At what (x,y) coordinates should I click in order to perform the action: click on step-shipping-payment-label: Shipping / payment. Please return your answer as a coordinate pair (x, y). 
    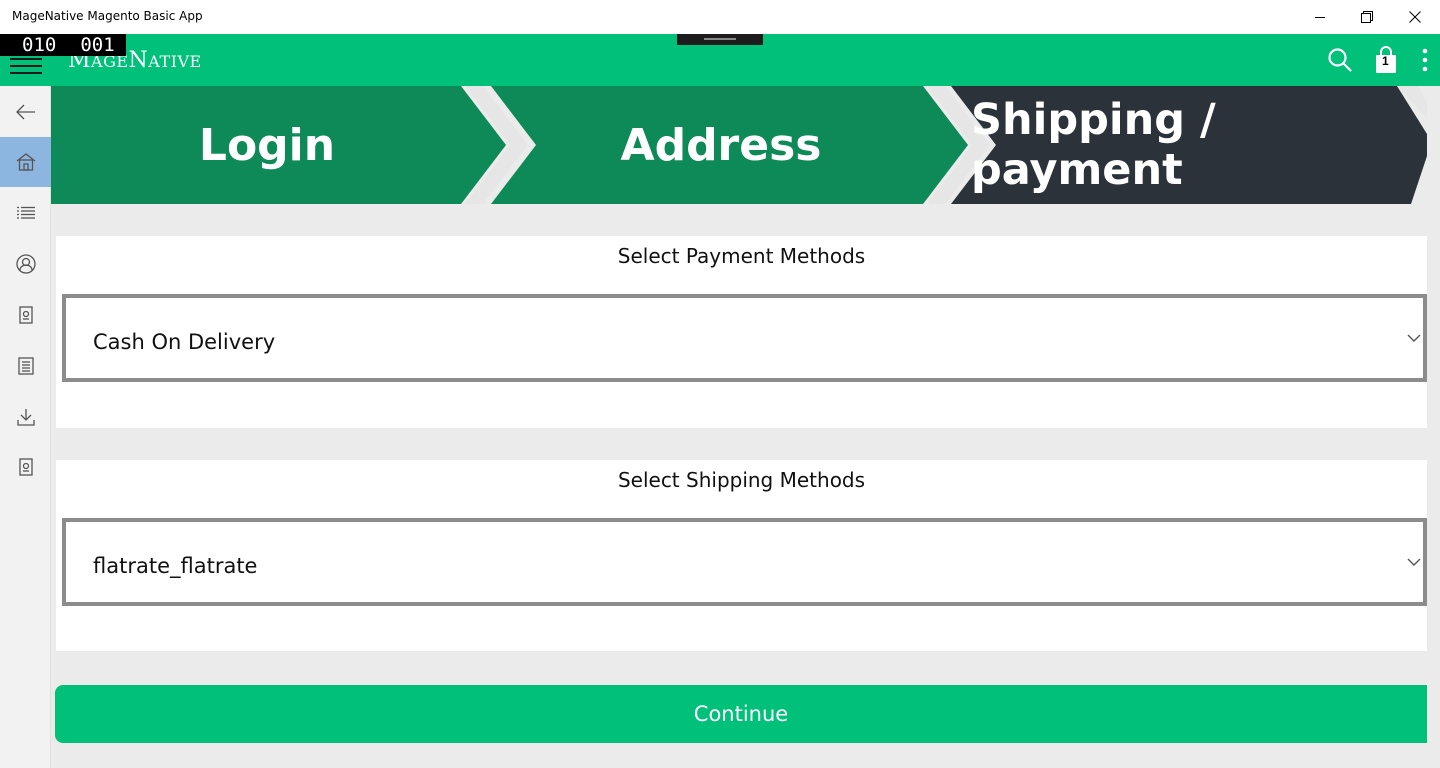
    Looking at the image, I should click on (1093, 145).